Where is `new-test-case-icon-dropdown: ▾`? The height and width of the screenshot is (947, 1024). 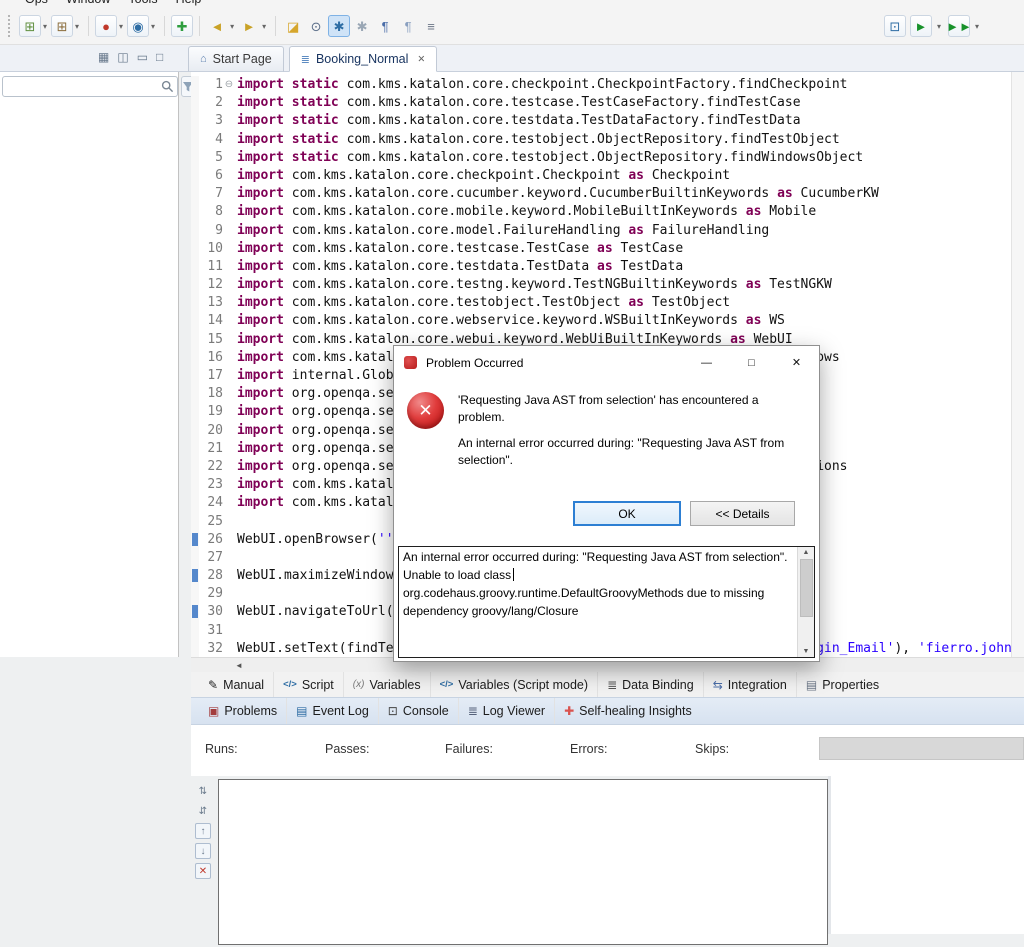 new-test-case-icon-dropdown: ▾ is located at coordinates (45, 26).